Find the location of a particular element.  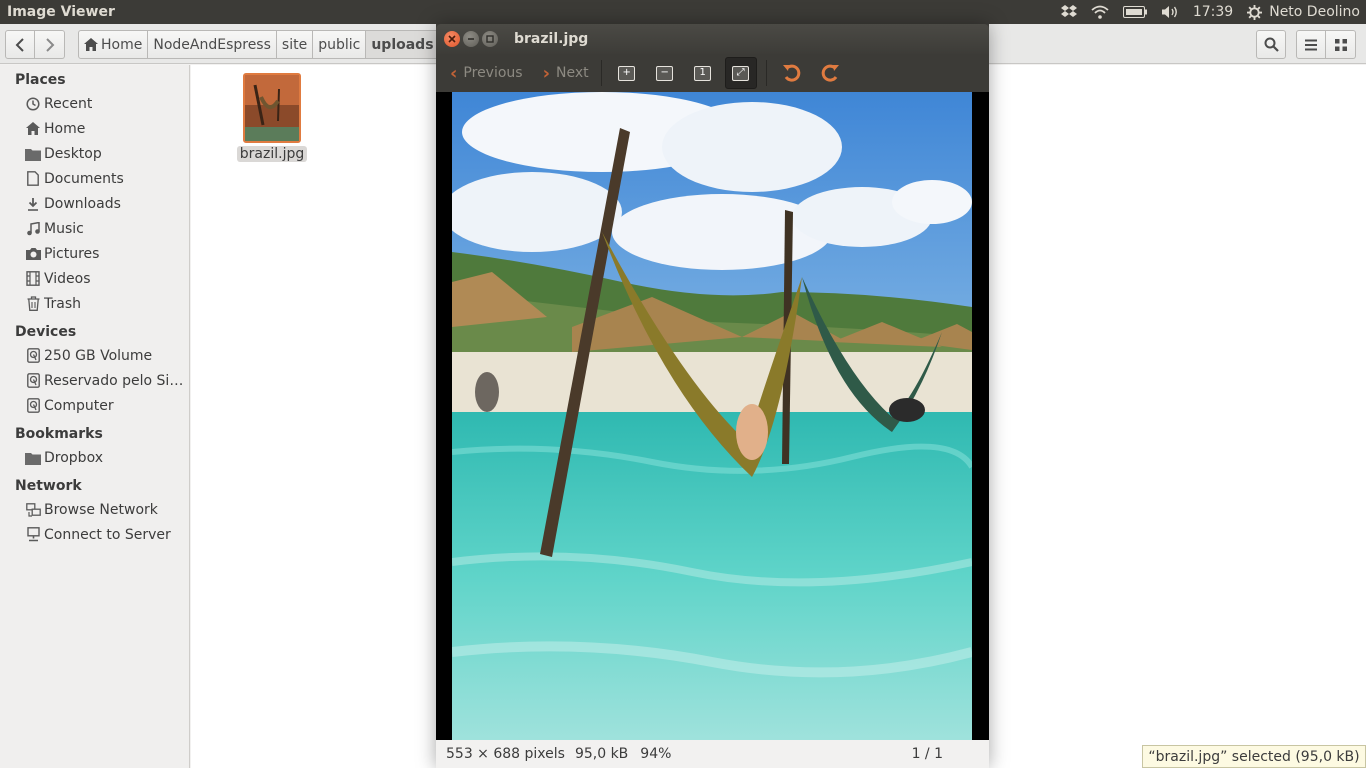

view-buttons is located at coordinates (1326, 44).